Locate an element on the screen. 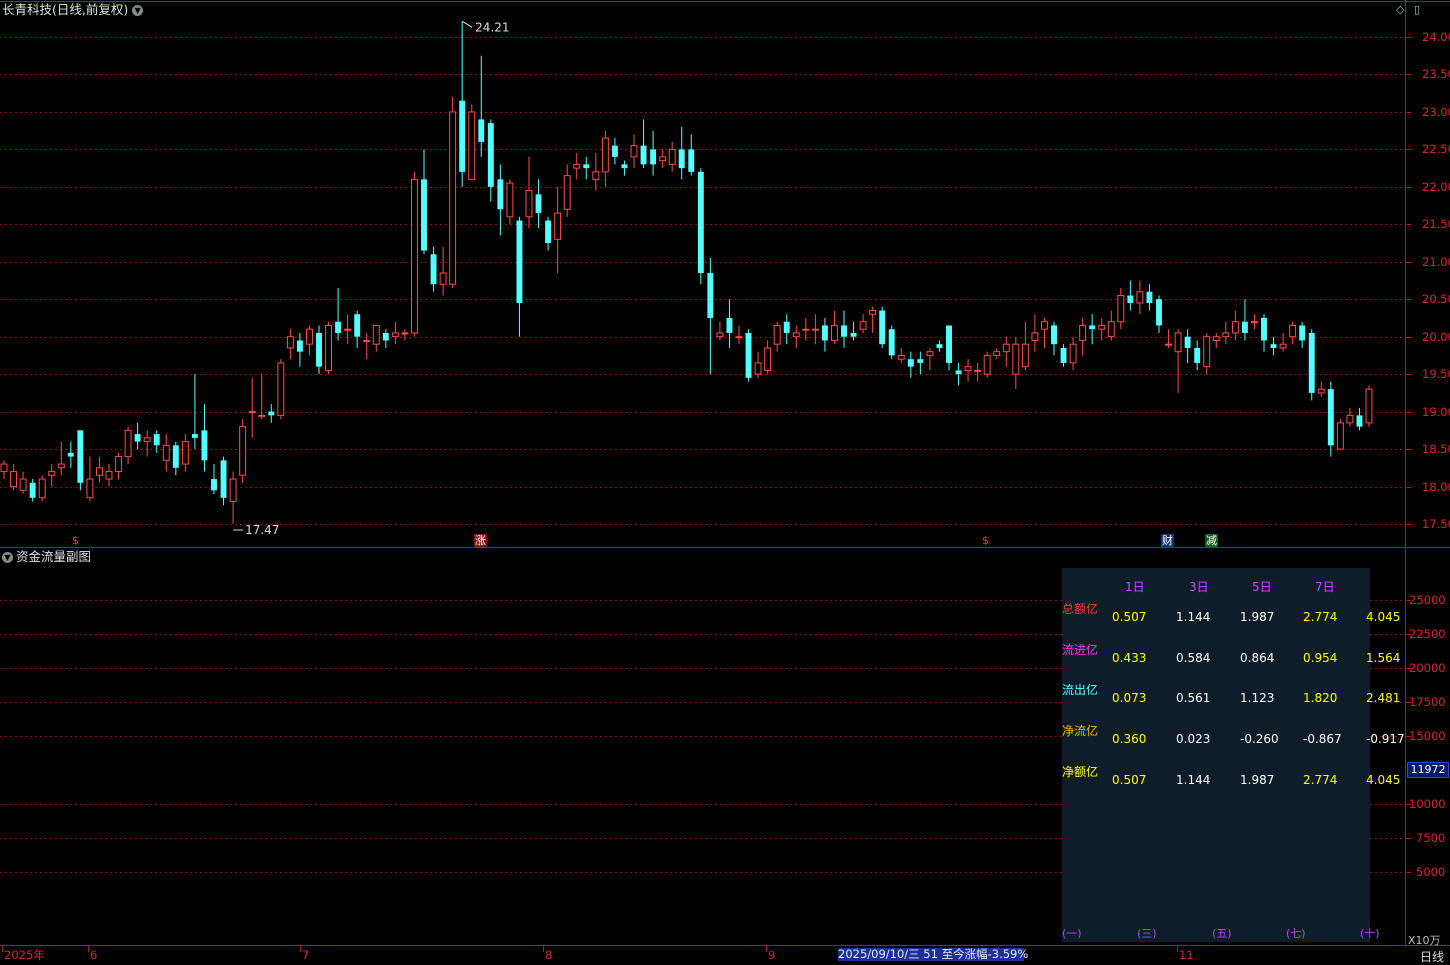 The image size is (1450, 965). subchart-tick-label: 10000 is located at coordinates (1427, 804).